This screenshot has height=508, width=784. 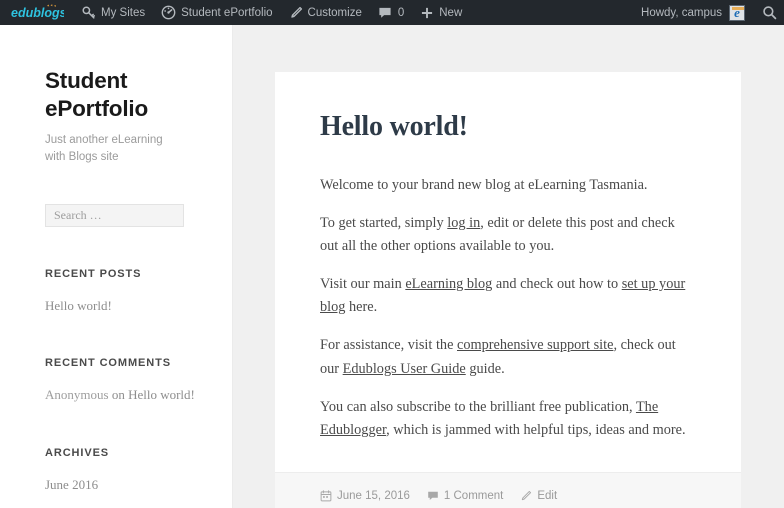 I want to click on comment-connector: on, so click(x=118, y=395).